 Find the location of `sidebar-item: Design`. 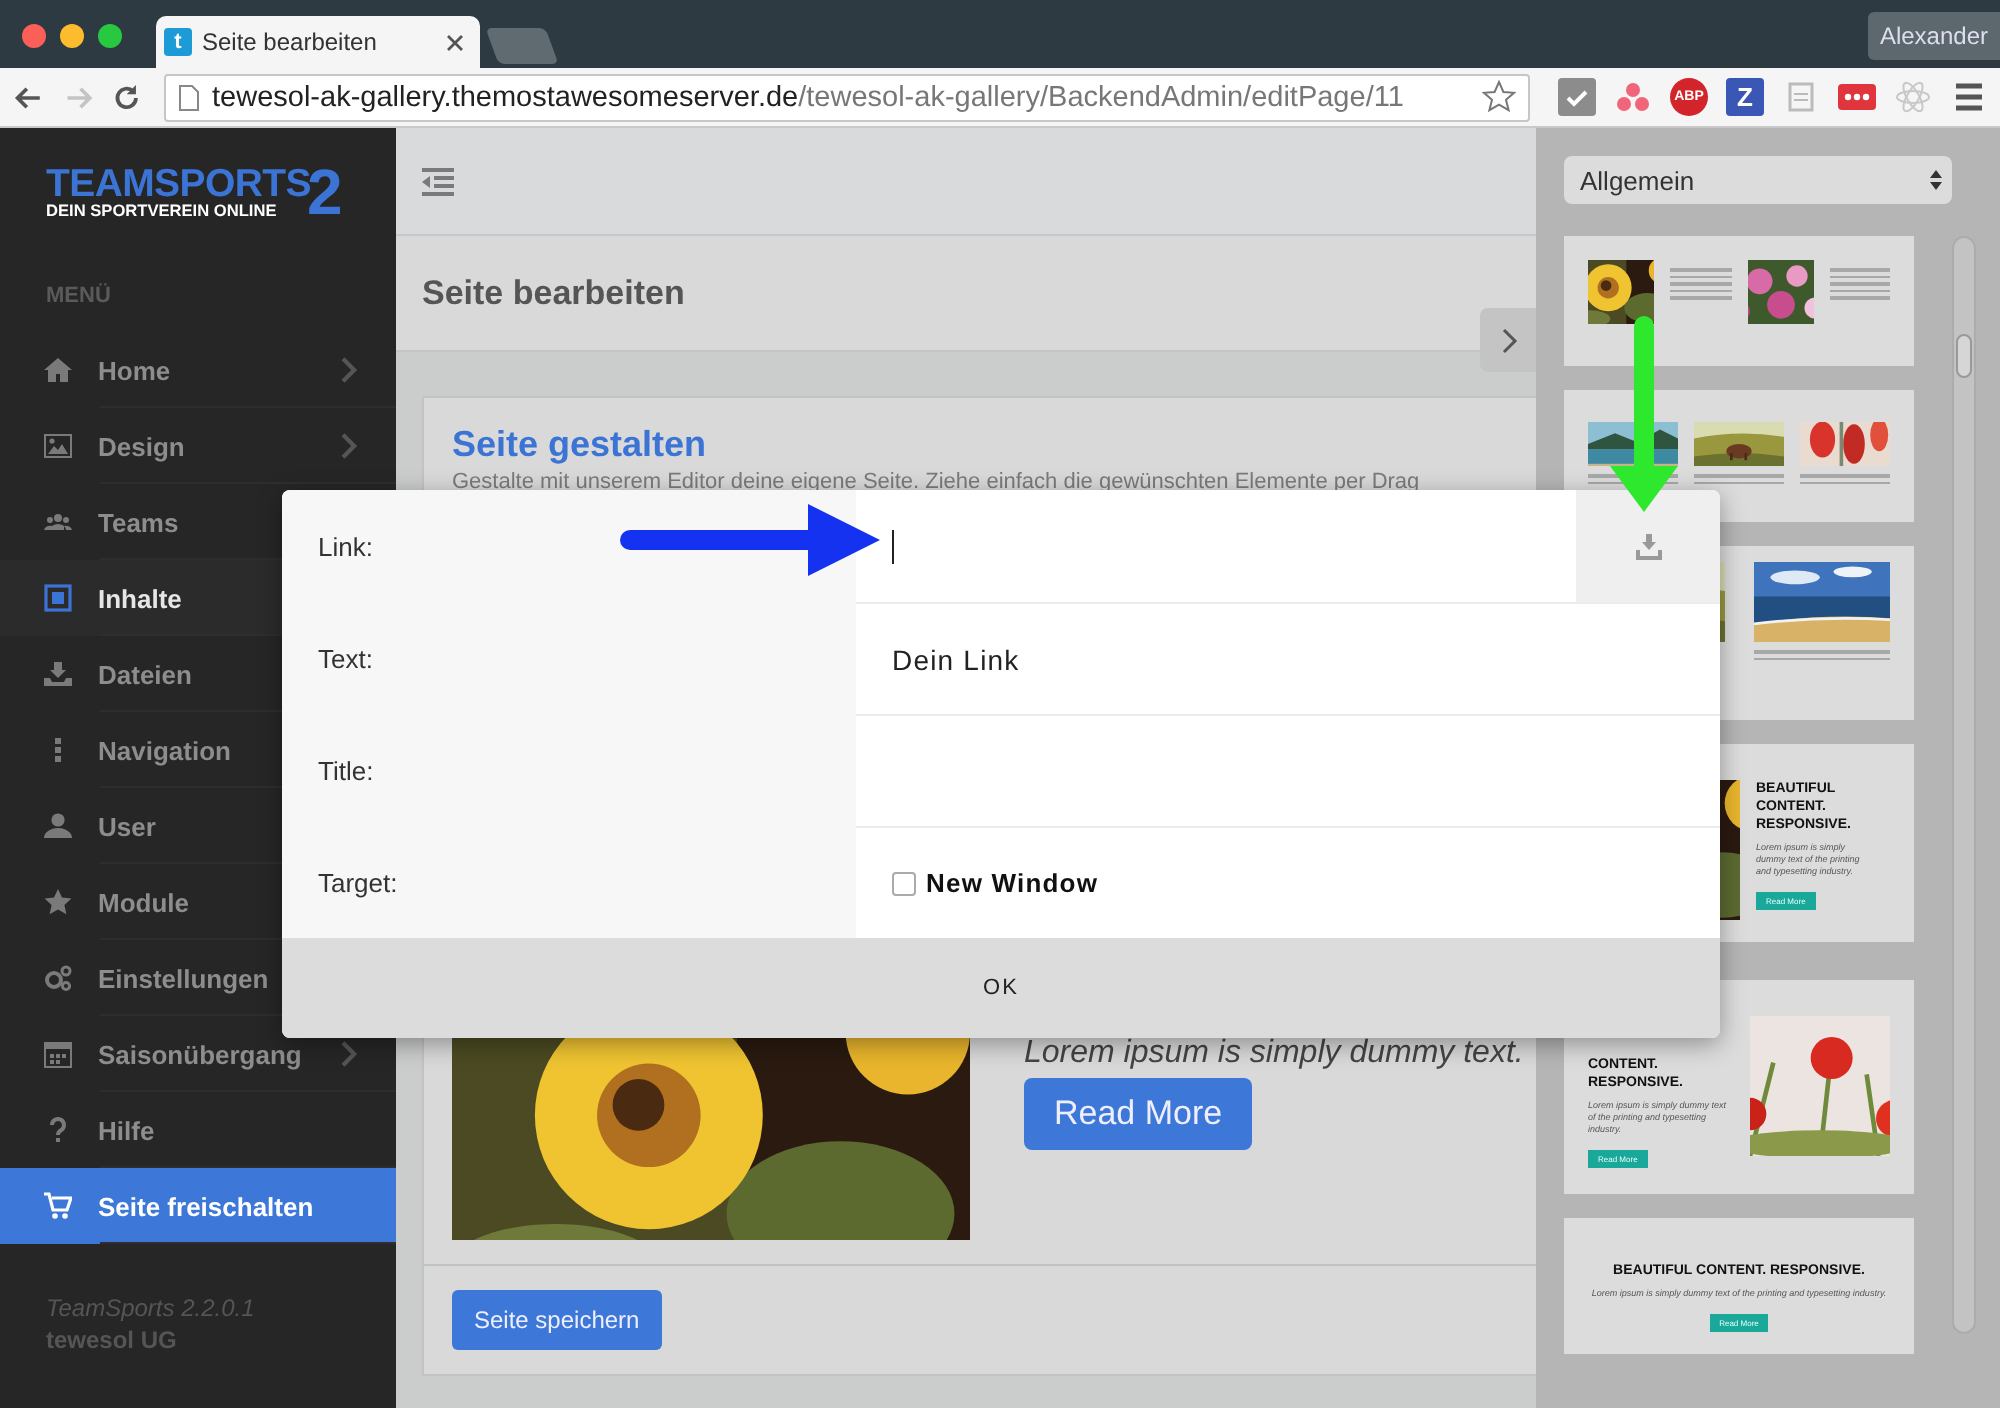

sidebar-item: Design is located at coordinates (198, 446).